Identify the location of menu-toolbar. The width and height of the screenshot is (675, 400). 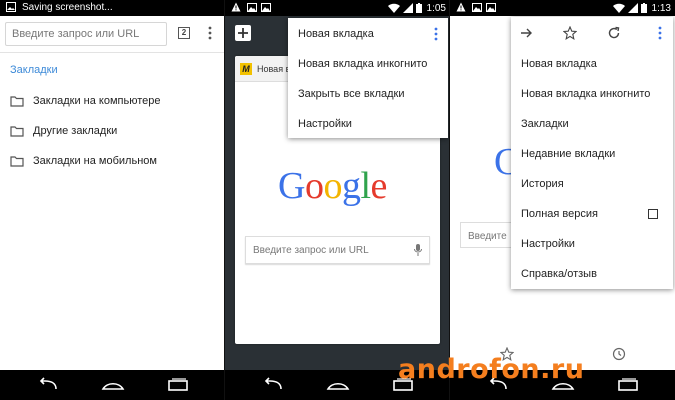
(592, 33).